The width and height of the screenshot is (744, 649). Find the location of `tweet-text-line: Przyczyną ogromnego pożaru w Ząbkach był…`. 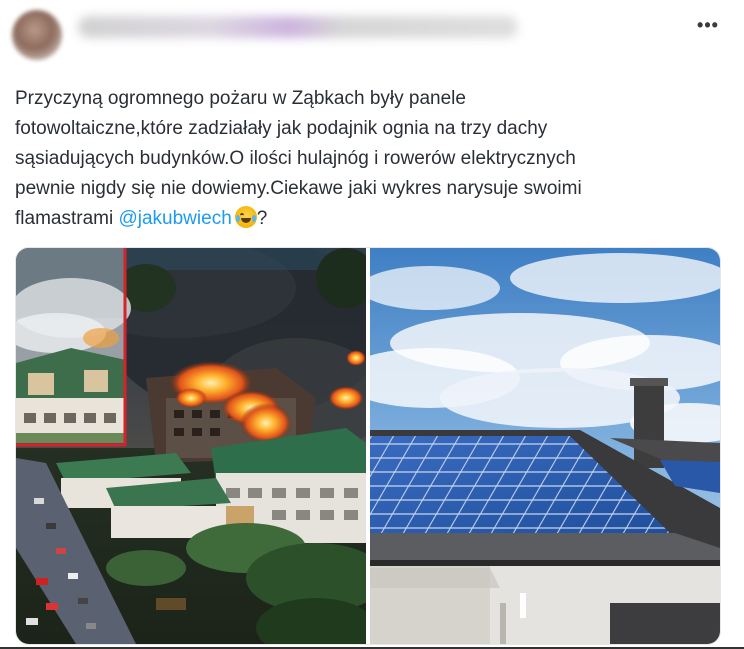

tweet-text-line: Przyczyną ogromnego pożaru w Ząbkach był… is located at coordinates (240, 98).